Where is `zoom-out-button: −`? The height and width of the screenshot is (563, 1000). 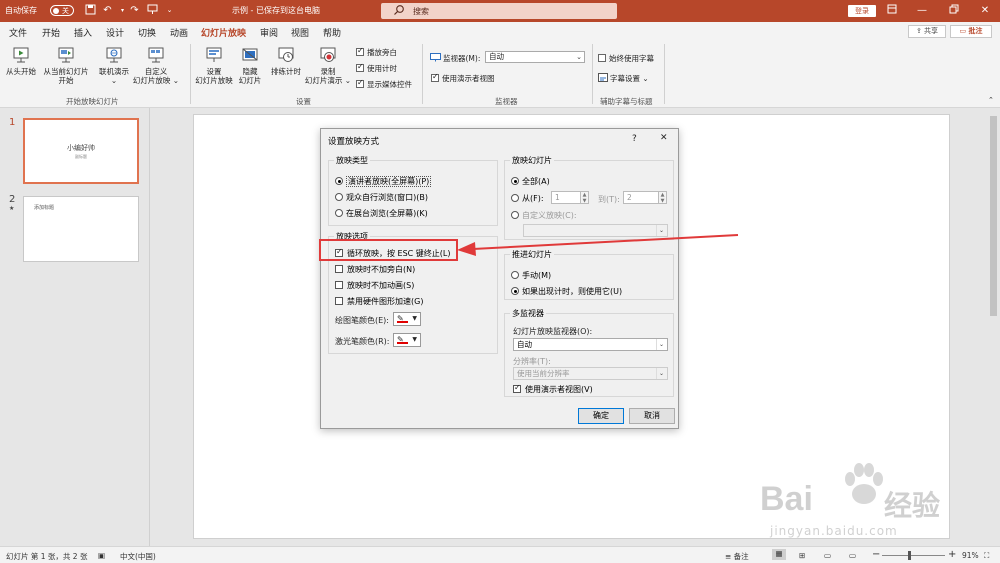 zoom-out-button: − is located at coordinates (876, 554).